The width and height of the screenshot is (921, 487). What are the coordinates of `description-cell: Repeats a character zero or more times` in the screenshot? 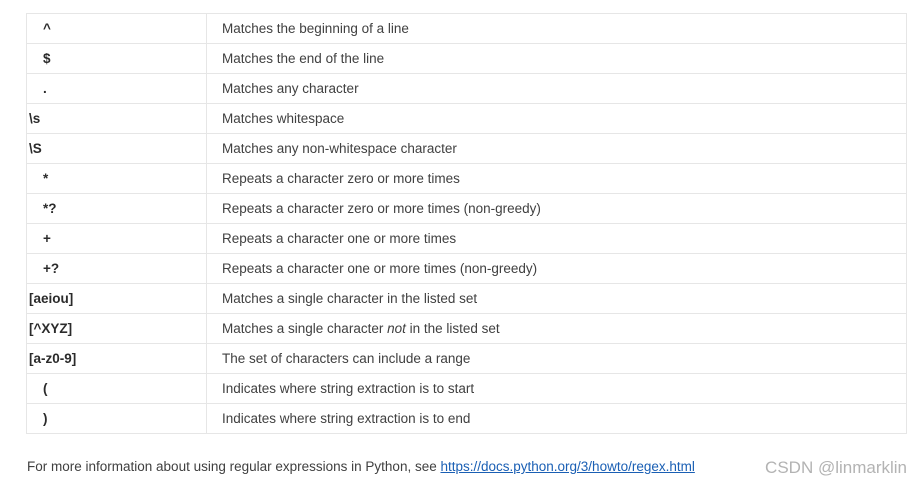 It's located at (556, 178).